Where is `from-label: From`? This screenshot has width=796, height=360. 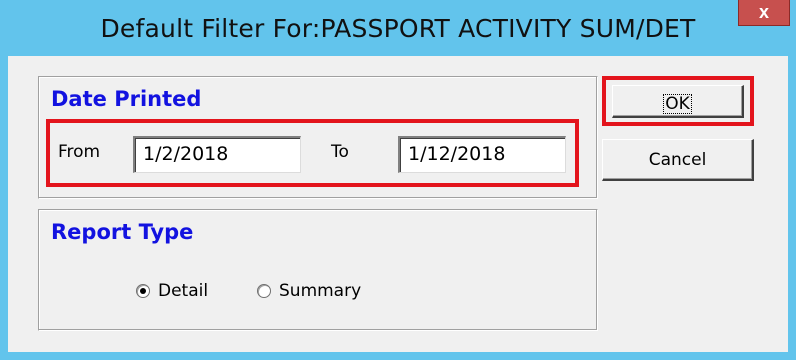
from-label: From is located at coordinates (79, 152).